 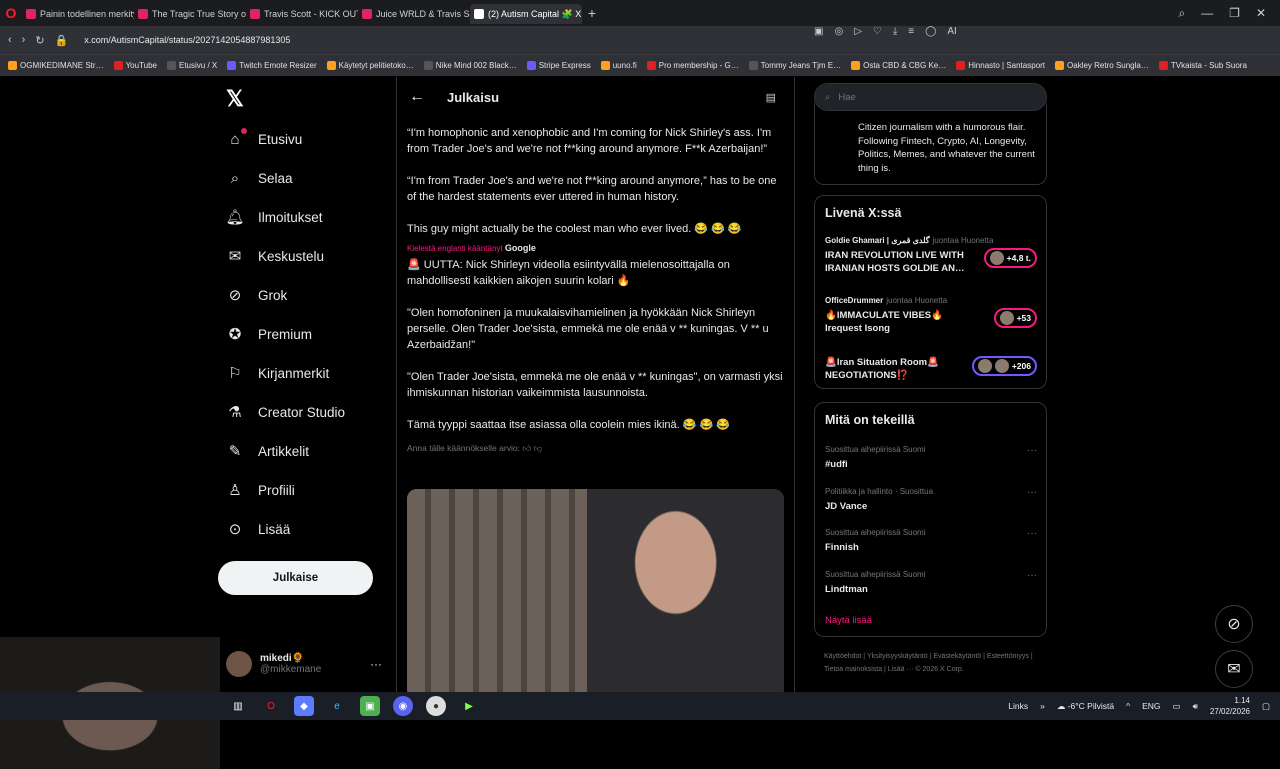 I want to click on steam-icon: ●, so click(x=436, y=706).